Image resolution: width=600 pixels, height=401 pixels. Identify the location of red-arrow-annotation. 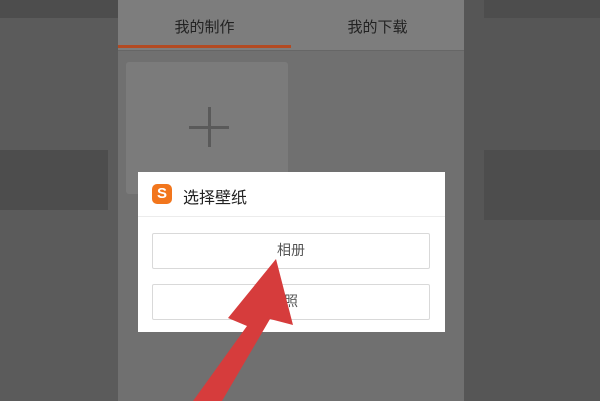
(243, 330).